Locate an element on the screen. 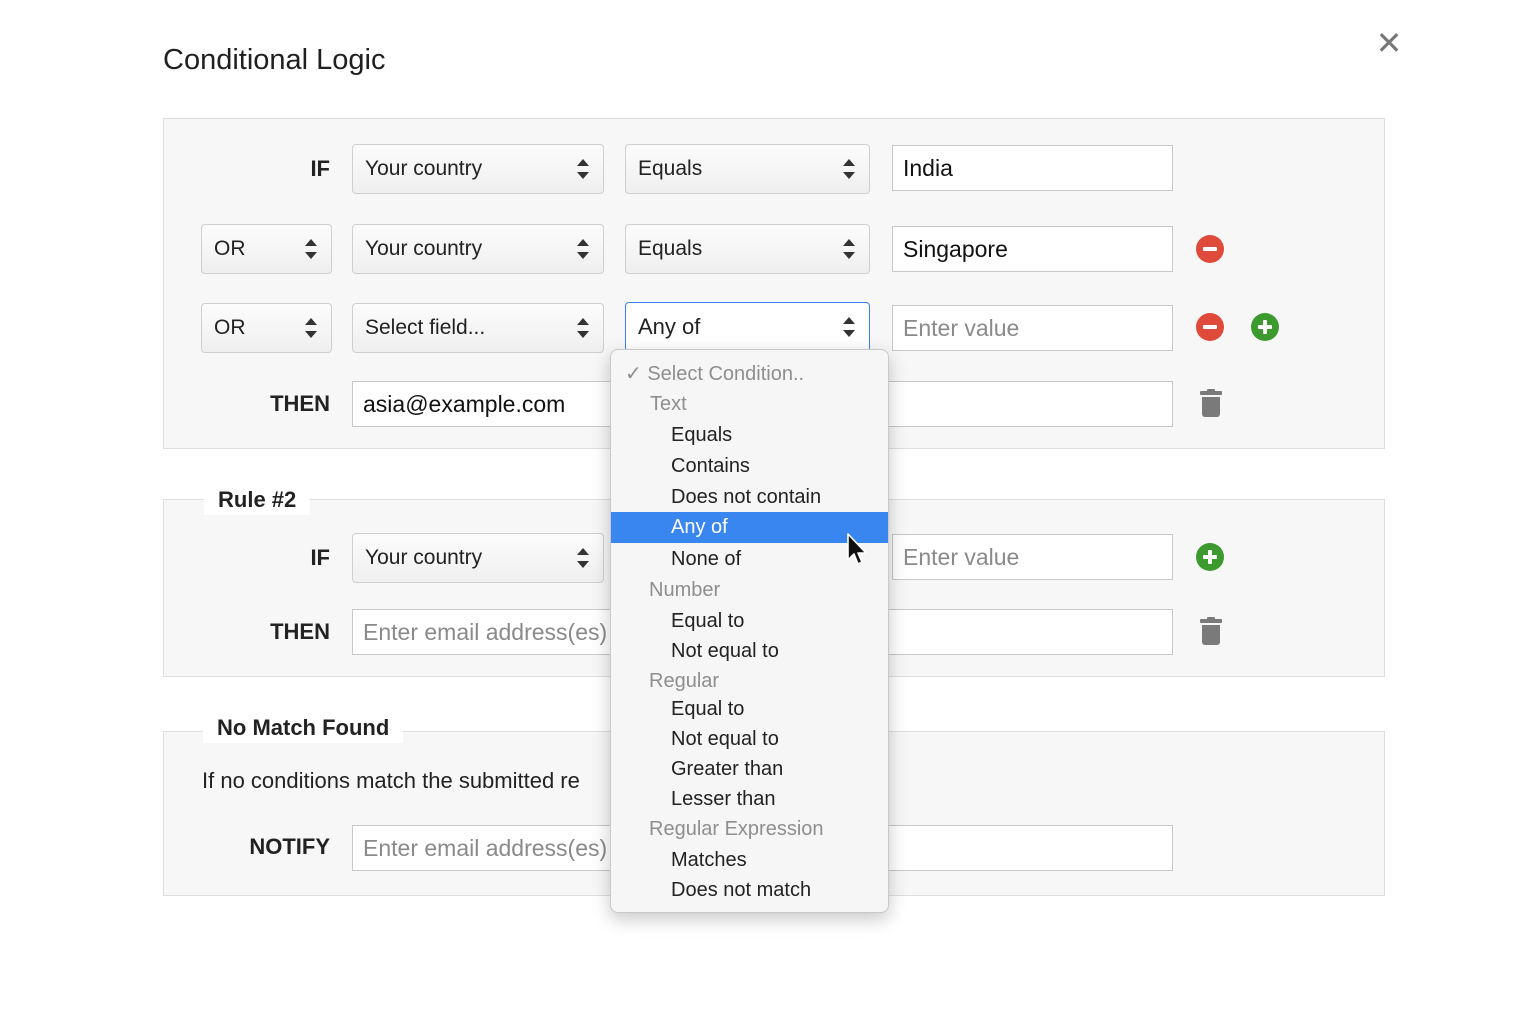  group-label-text: Text is located at coordinates (668, 404).